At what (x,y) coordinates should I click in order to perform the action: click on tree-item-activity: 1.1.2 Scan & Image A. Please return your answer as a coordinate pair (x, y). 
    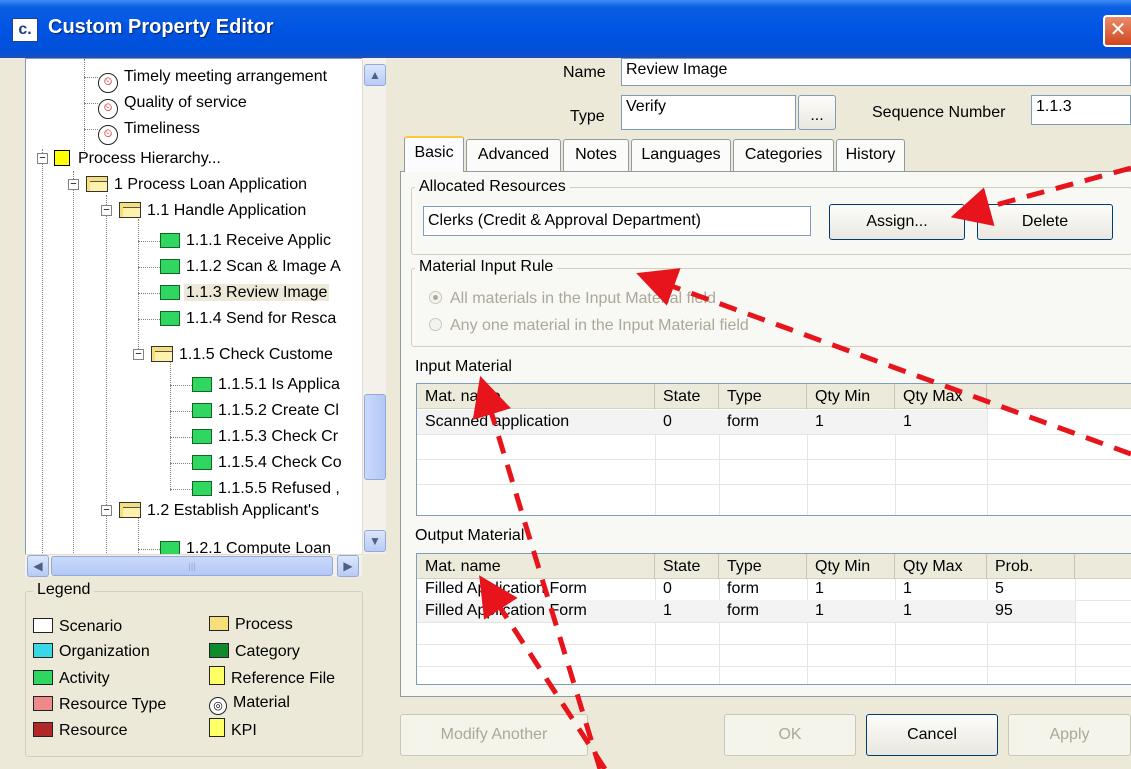
    Looking at the image, I should click on (251, 267).